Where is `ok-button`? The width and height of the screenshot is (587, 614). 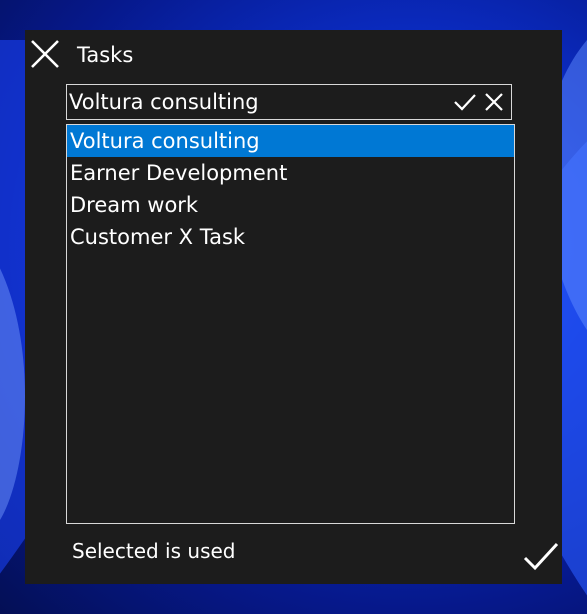 ok-button is located at coordinates (541, 557).